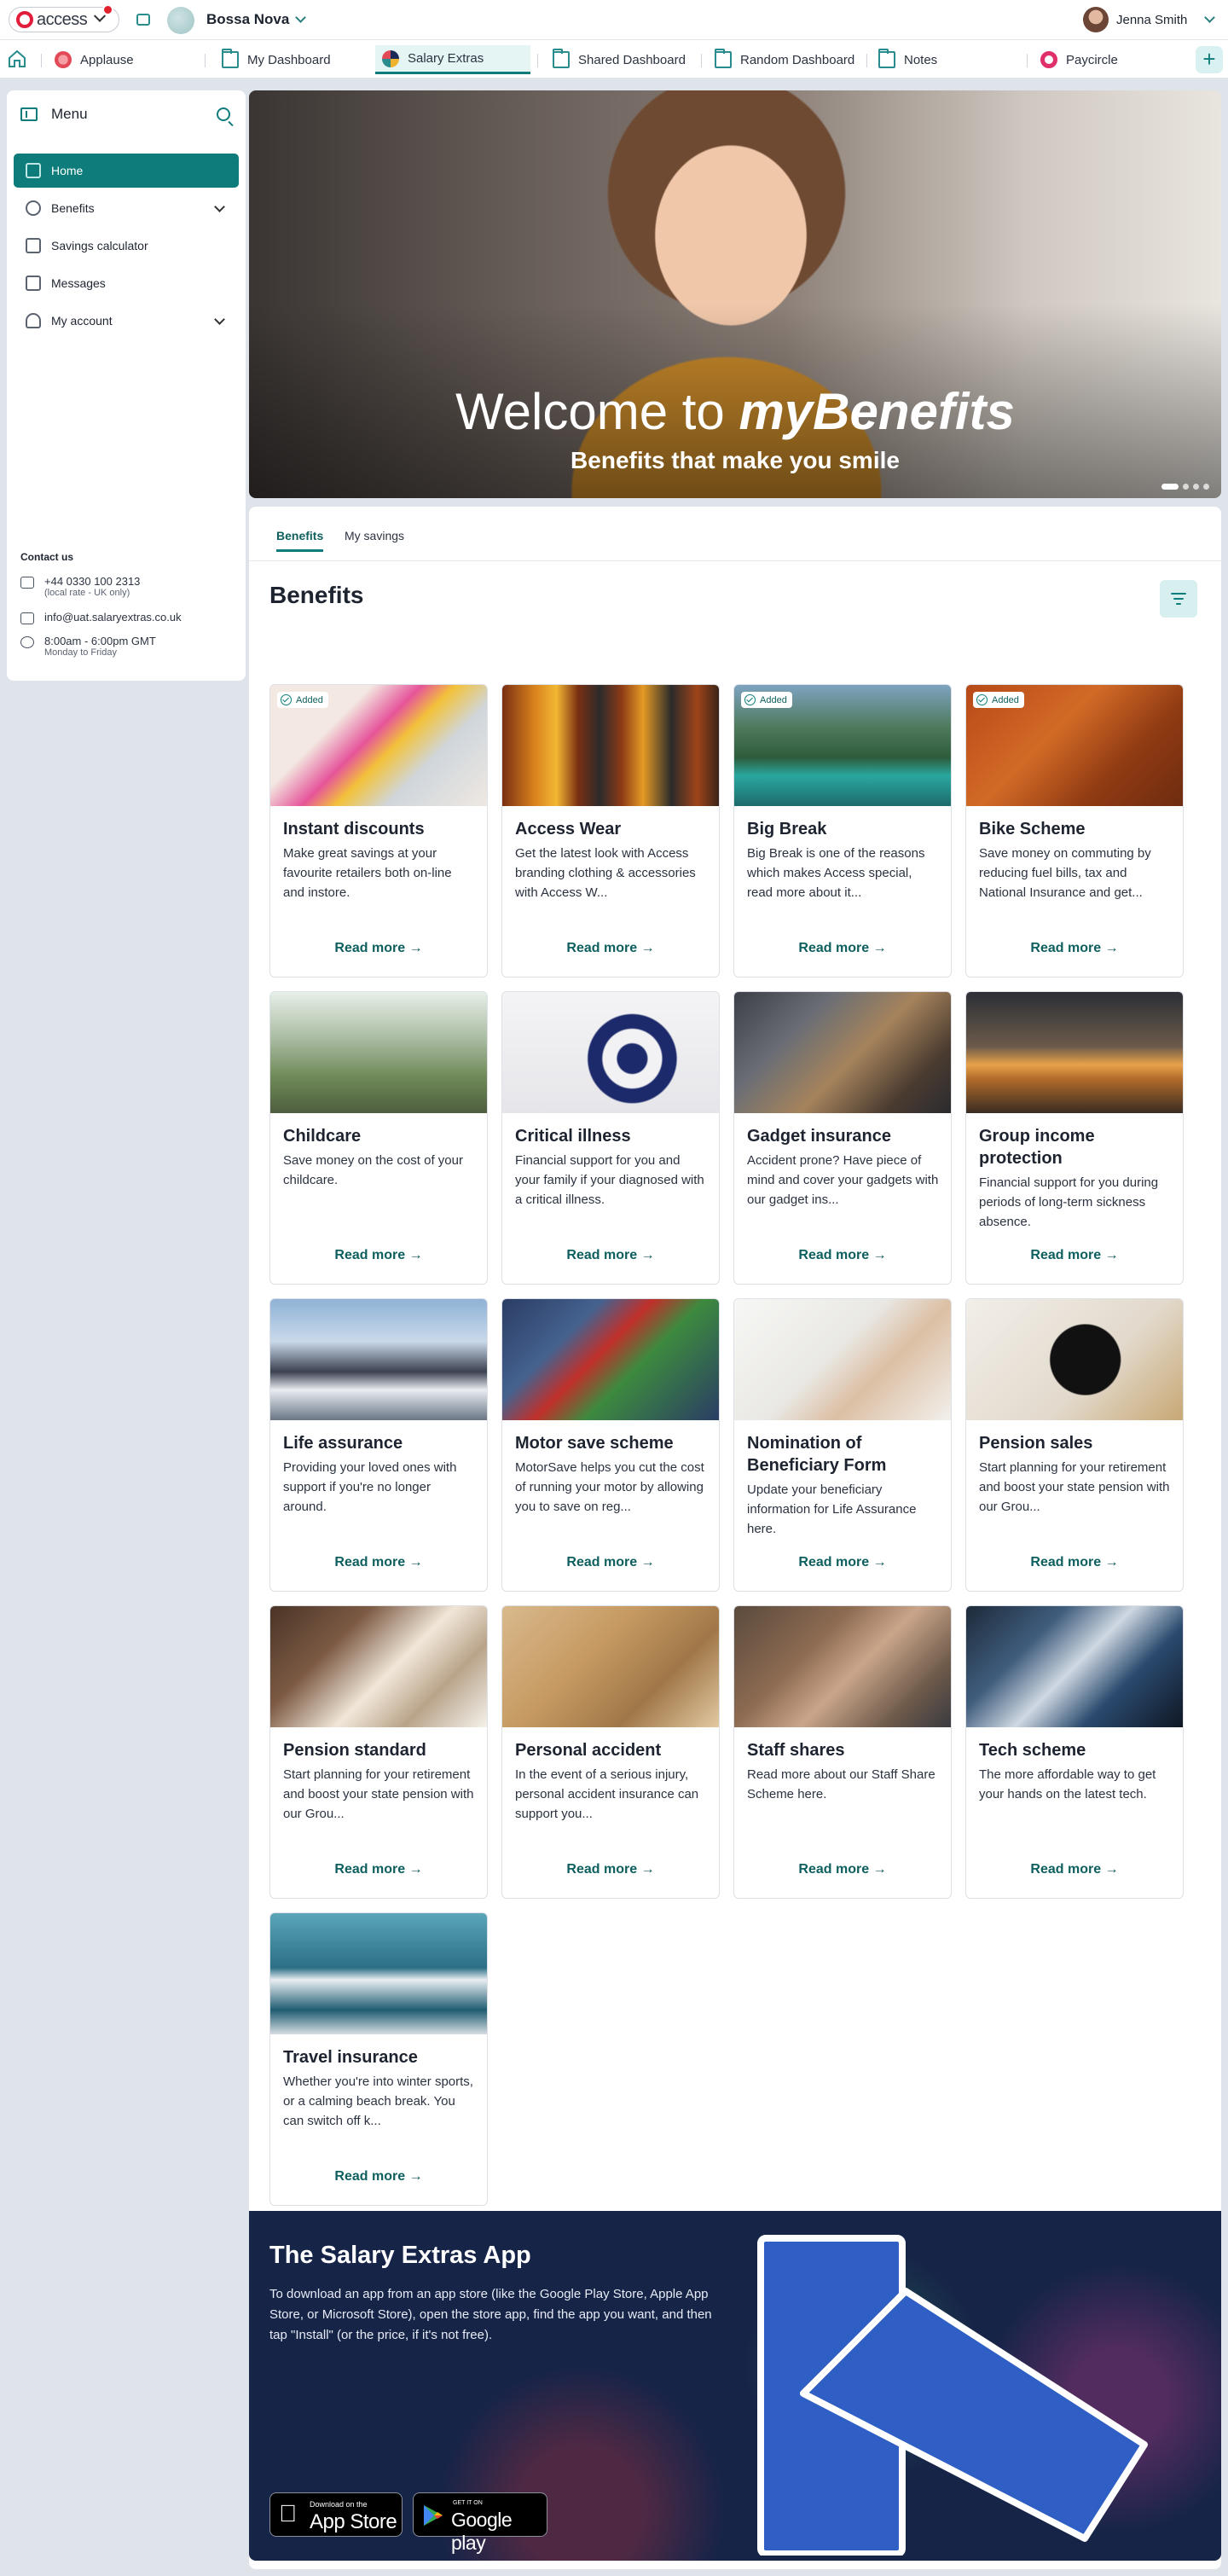  What do you see at coordinates (374, 539) in the screenshot?
I see `tab-my-savings: My savings` at bounding box center [374, 539].